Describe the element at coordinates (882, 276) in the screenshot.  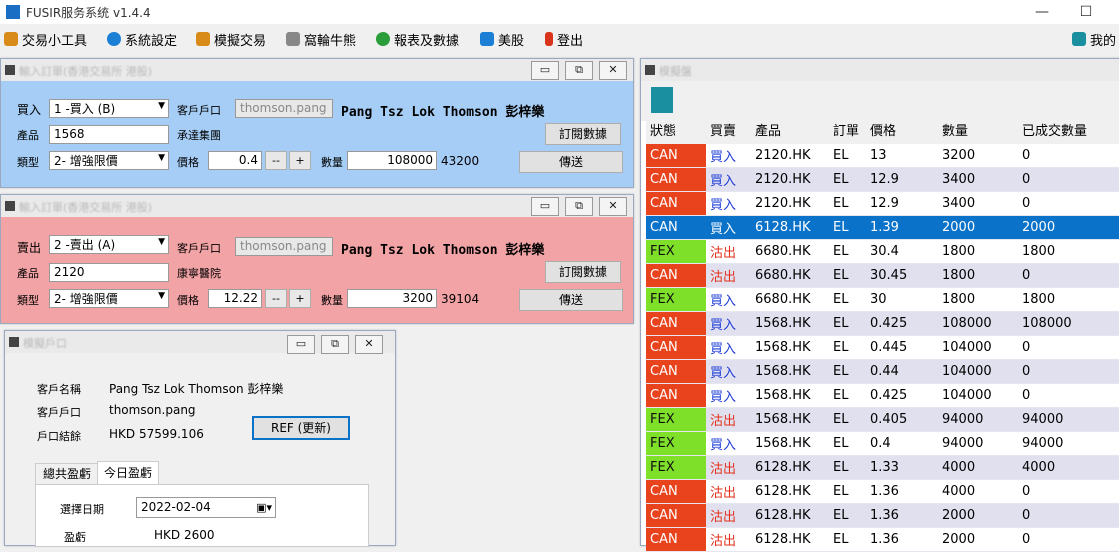
I see `table-row: CAN 沽出 6680.HK EL 30.45 1800 0` at that location.